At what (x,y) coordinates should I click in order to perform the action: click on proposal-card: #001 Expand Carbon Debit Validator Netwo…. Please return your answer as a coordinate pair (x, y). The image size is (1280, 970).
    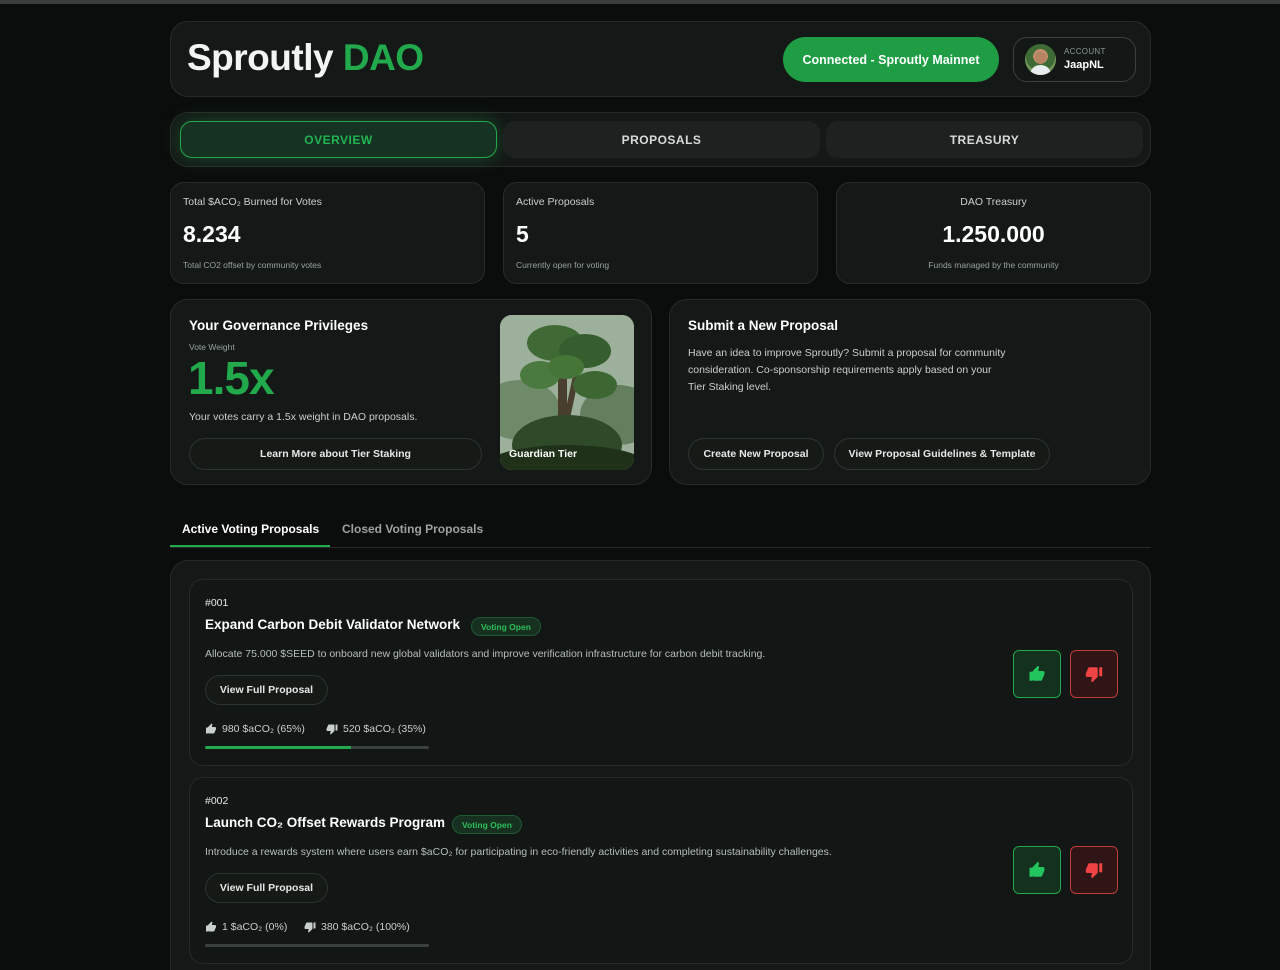
    Looking at the image, I should click on (661, 672).